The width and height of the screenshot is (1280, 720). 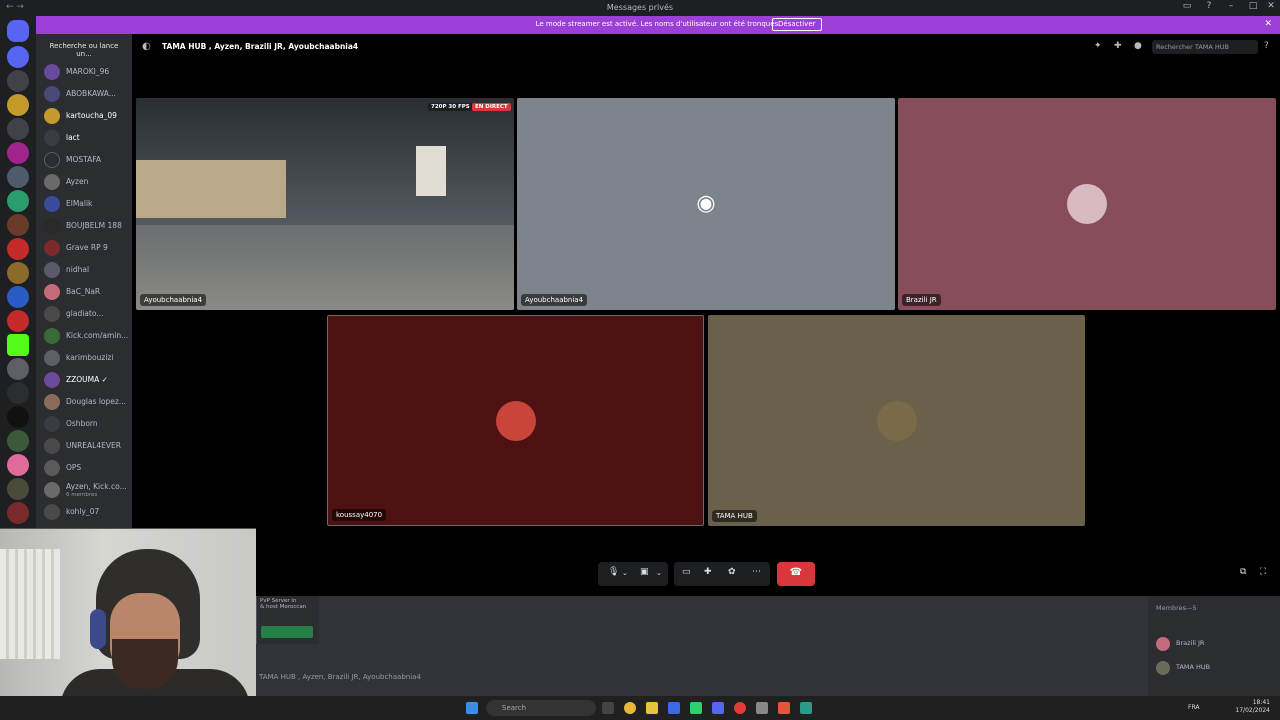 I want to click on dm-item: BOUJBELM 188, so click(x=85, y=226).